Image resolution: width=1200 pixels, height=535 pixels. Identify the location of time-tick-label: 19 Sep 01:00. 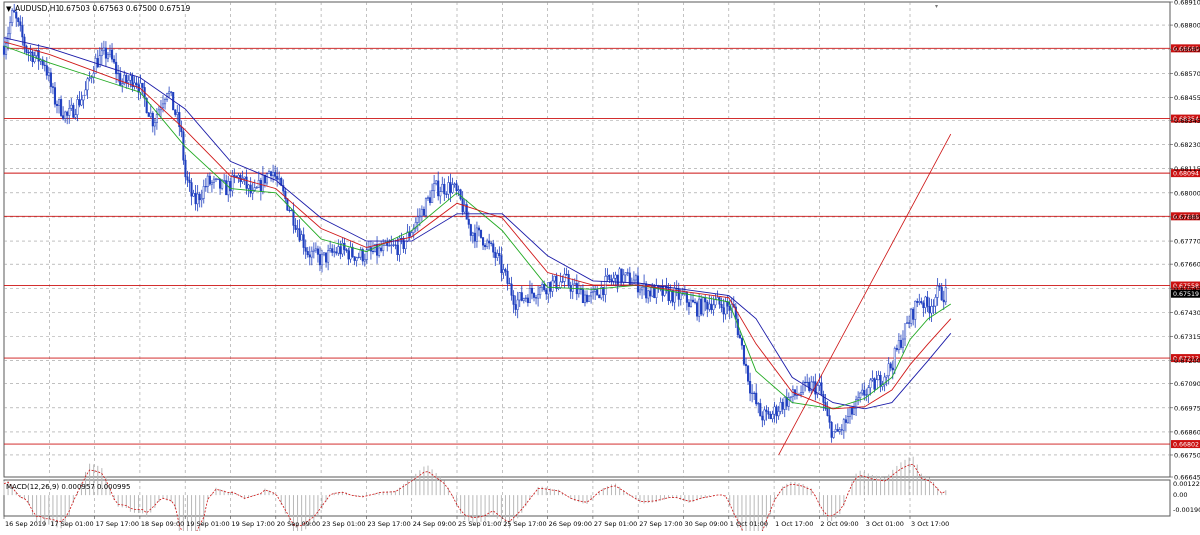
(207, 524).